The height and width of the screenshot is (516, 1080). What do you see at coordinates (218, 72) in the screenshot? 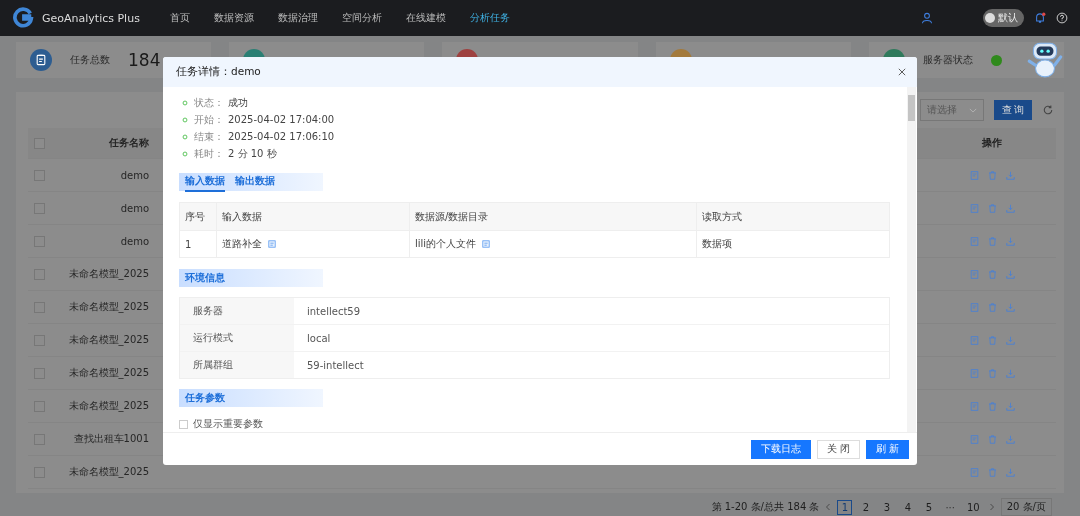
I see `dialog-title: 任务详情：demo` at bounding box center [218, 72].